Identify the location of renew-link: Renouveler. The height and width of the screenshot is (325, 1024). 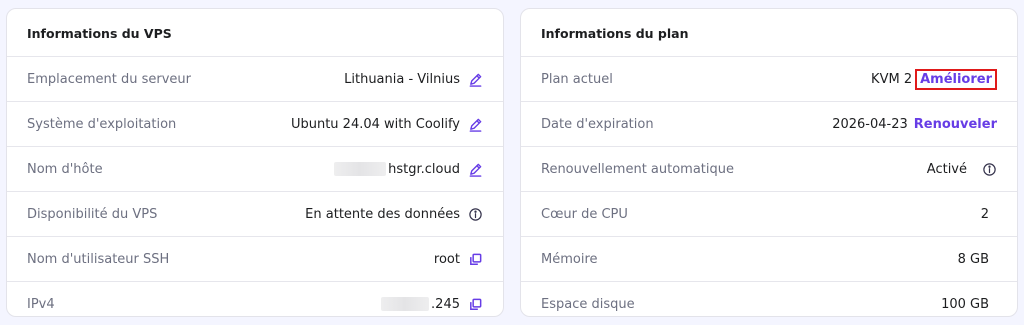
(955, 124).